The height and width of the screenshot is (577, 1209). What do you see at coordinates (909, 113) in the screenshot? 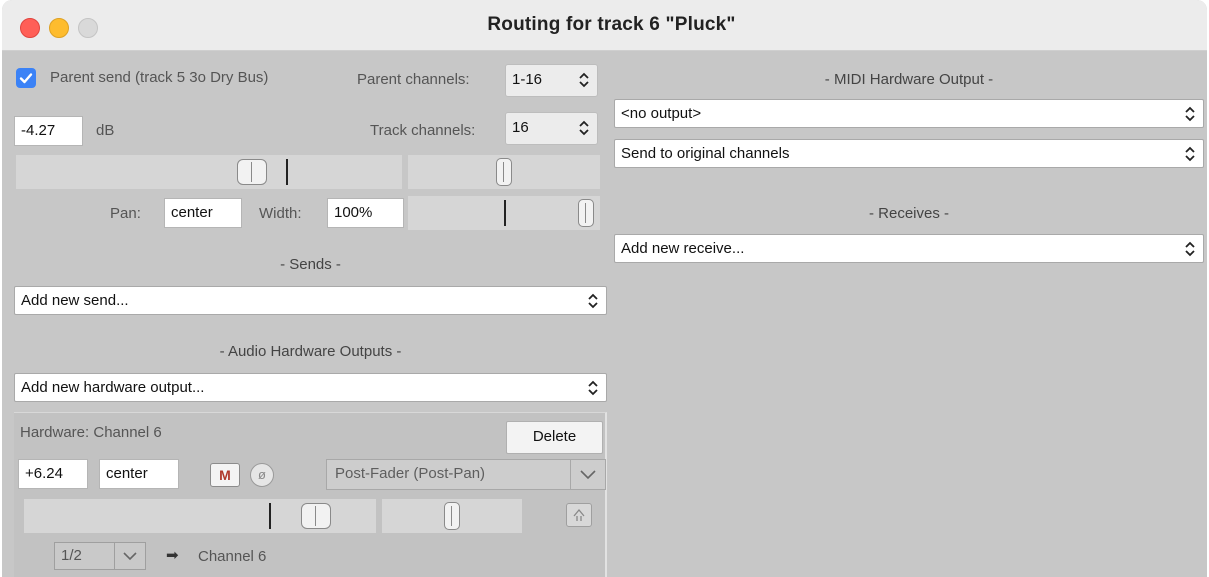
I see `midi-output-select: <no output>` at bounding box center [909, 113].